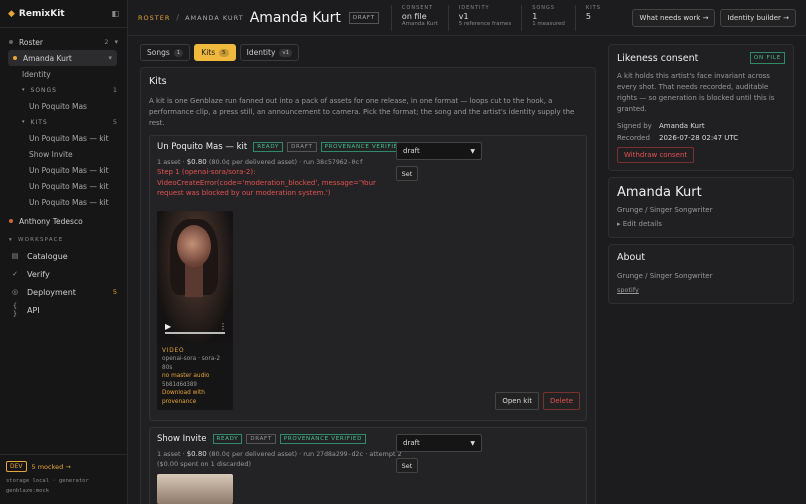  I want to click on on-file-badge: ON FILE, so click(767, 58).